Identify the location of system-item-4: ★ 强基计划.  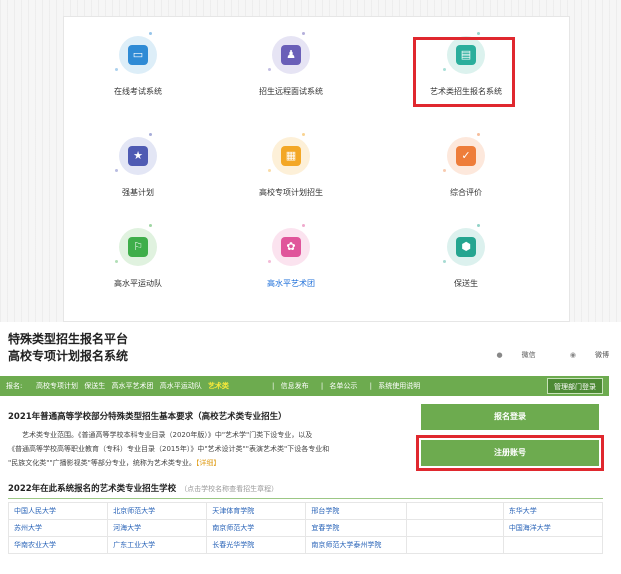
(138, 175).